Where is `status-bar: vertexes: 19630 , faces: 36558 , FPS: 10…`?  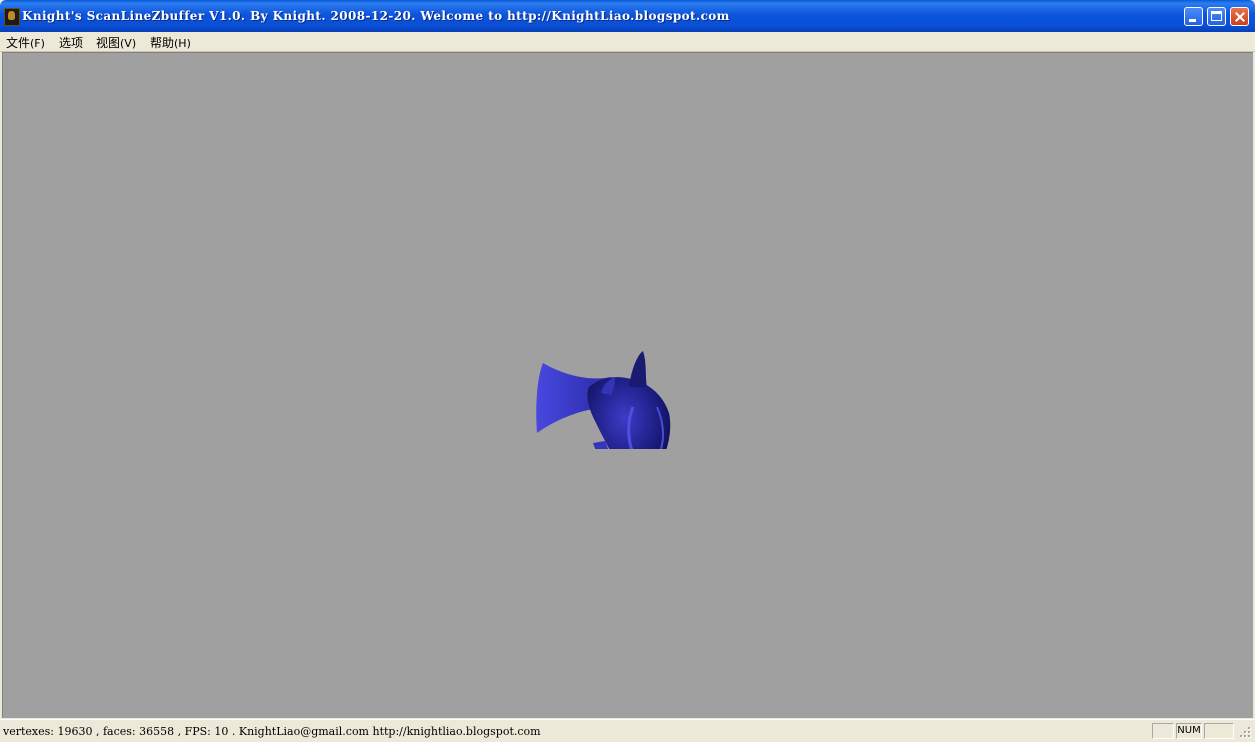
status-bar: vertexes: 19630 , faces: 36558 , FPS: 10… is located at coordinates (627, 730).